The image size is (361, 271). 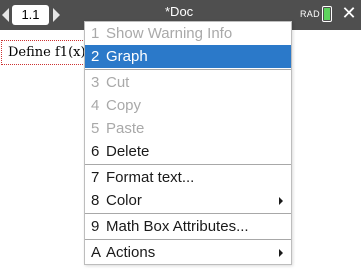 What do you see at coordinates (95, 200) in the screenshot?
I see `menu-item-key: 8` at bounding box center [95, 200].